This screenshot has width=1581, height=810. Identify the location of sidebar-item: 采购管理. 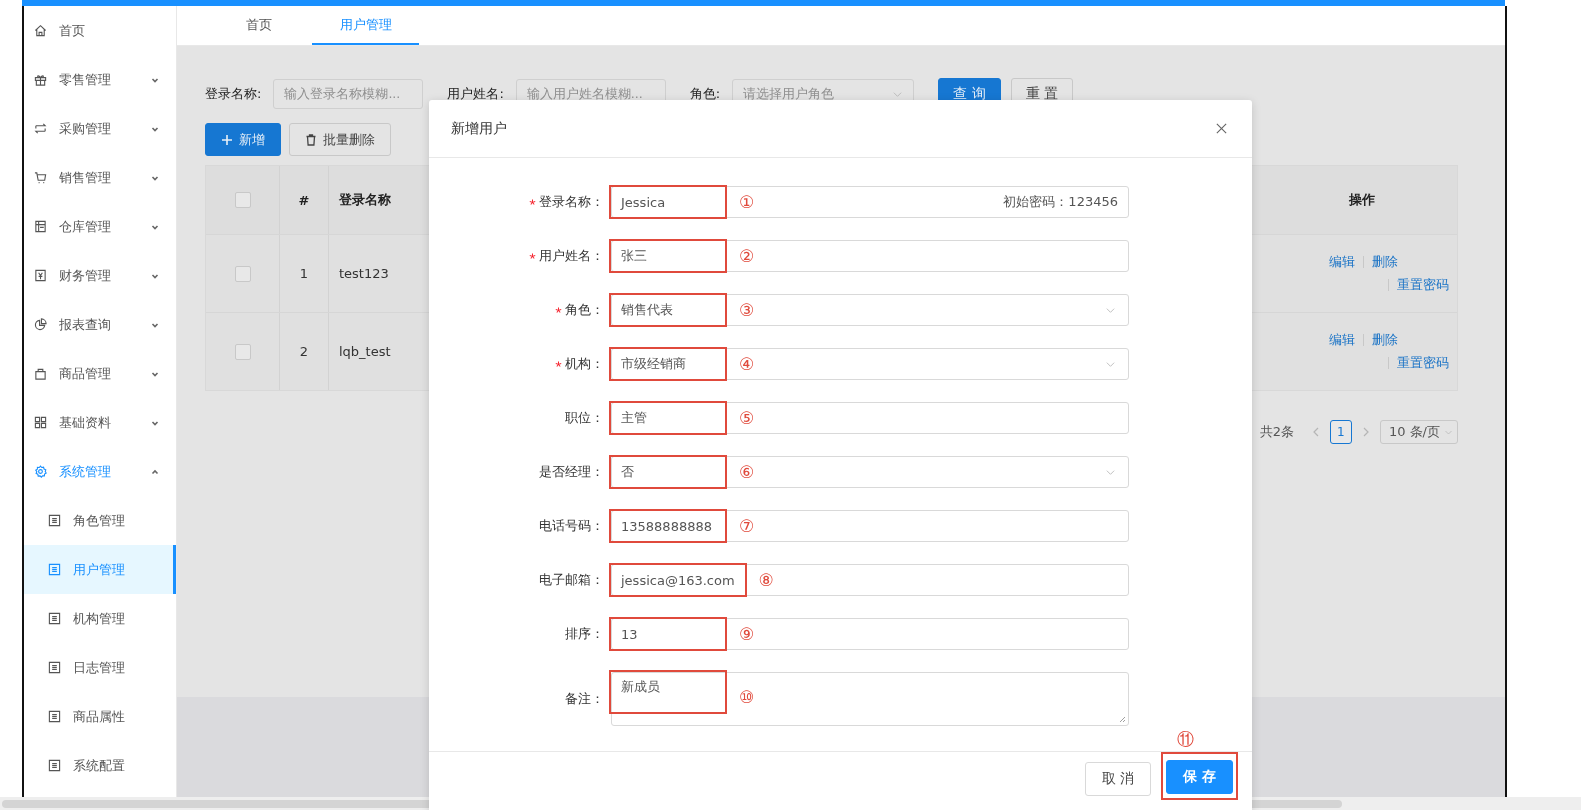
(100, 128).